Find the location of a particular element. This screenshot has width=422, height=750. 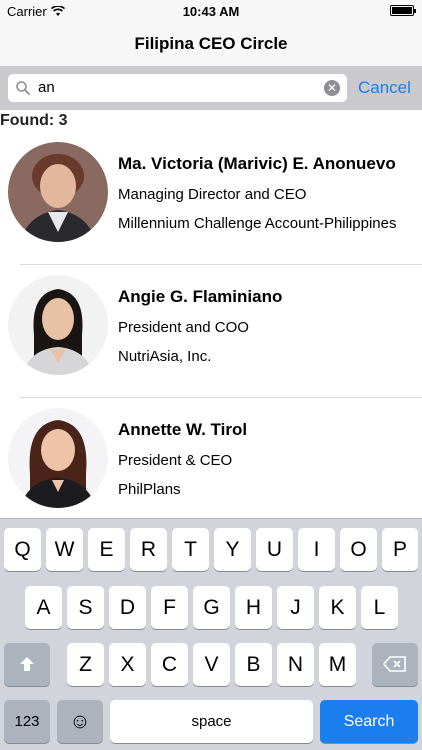

person-name: Angie G. Flaminiano is located at coordinates (200, 296).